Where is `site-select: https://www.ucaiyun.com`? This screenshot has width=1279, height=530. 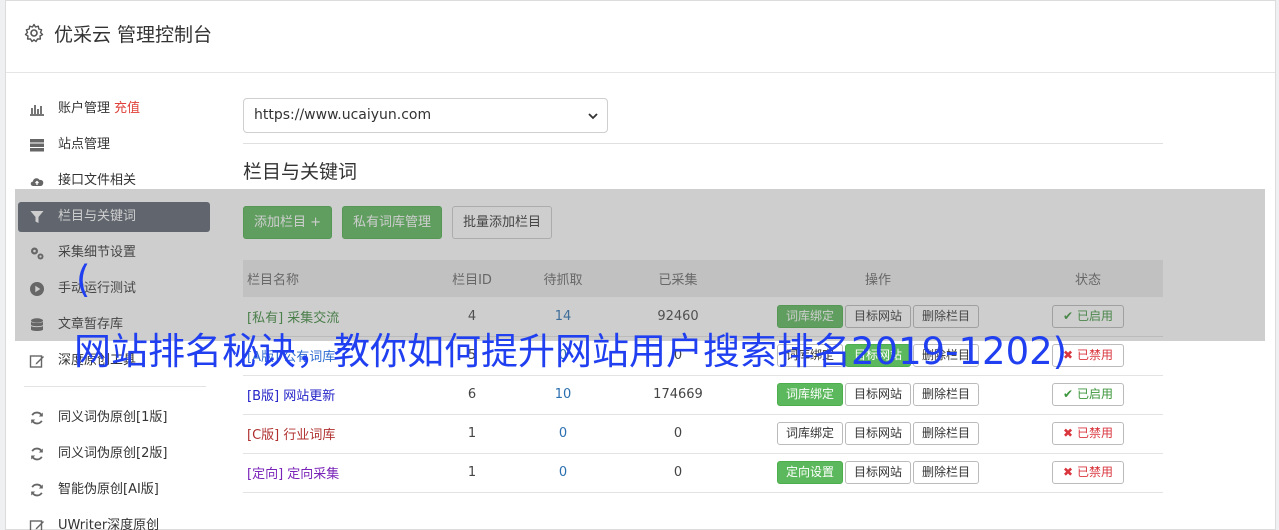 site-select: https://www.ucaiyun.com is located at coordinates (425, 115).